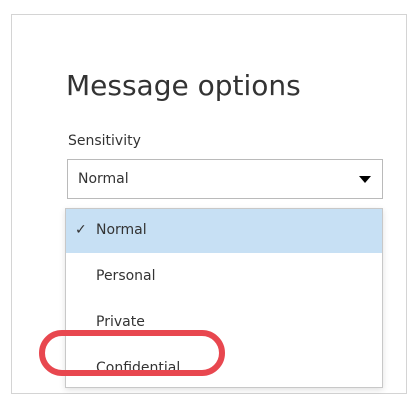 The width and height of the screenshot is (419, 394). What do you see at coordinates (103, 179) in the screenshot?
I see `sensitivity-select-value: Normal` at bounding box center [103, 179].